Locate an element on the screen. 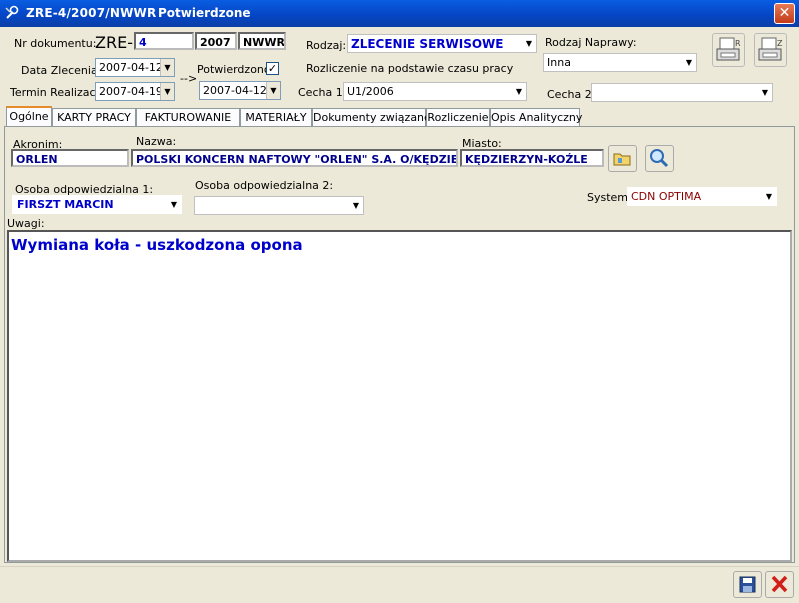 The image size is (799, 603). save-button is located at coordinates (747, 584).